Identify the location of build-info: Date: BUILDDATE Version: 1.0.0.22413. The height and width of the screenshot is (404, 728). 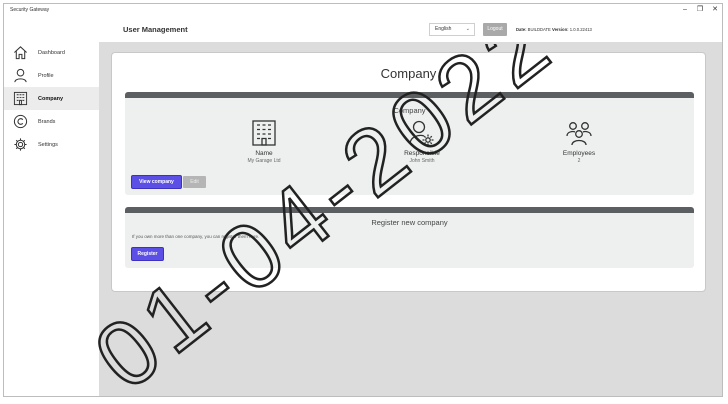
(554, 29).